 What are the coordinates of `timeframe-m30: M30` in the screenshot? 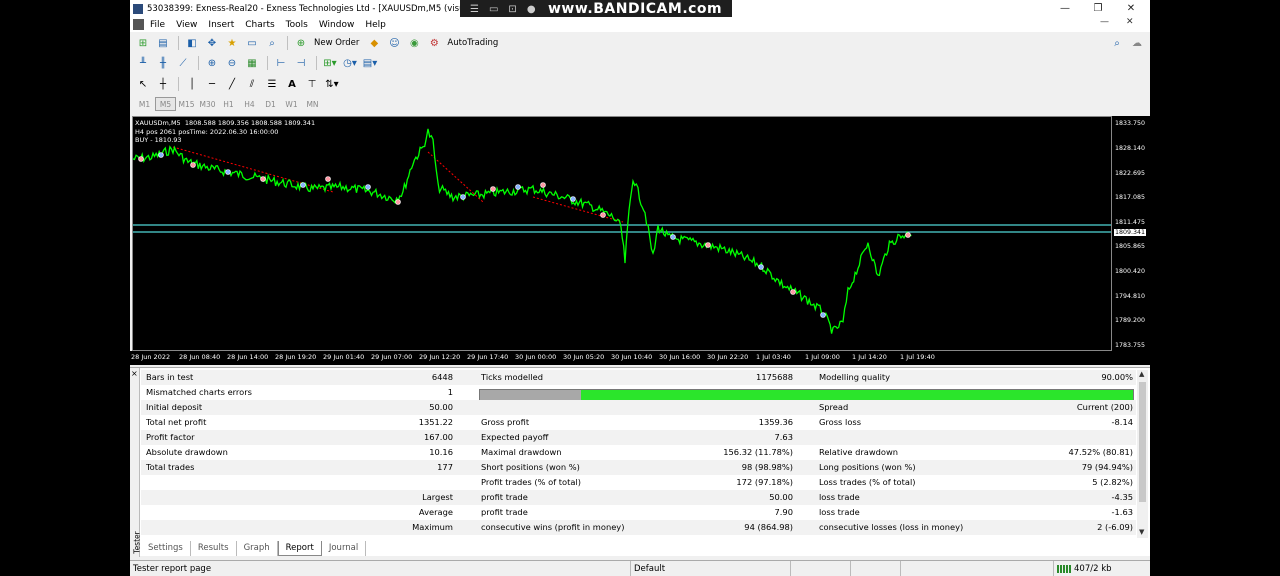 It's located at (207, 104).